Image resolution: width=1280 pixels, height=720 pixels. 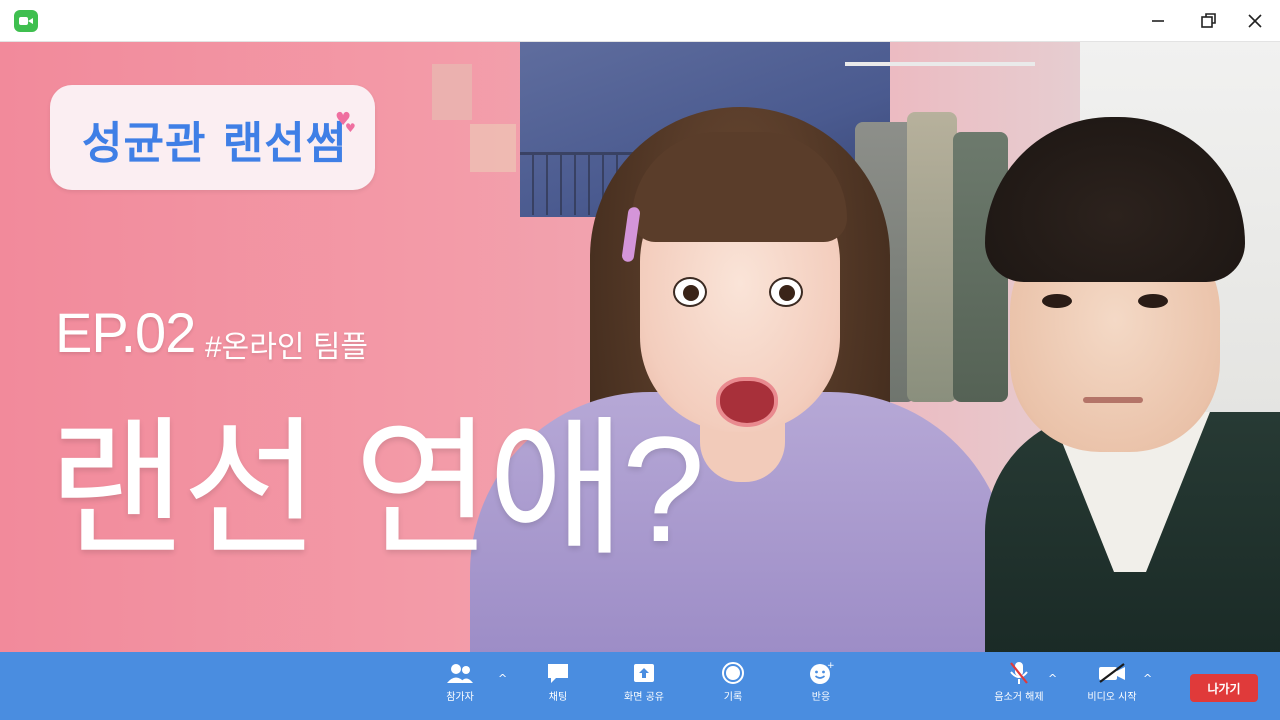 I want to click on start-video-label: 비디오 시작, so click(x=1112, y=697).